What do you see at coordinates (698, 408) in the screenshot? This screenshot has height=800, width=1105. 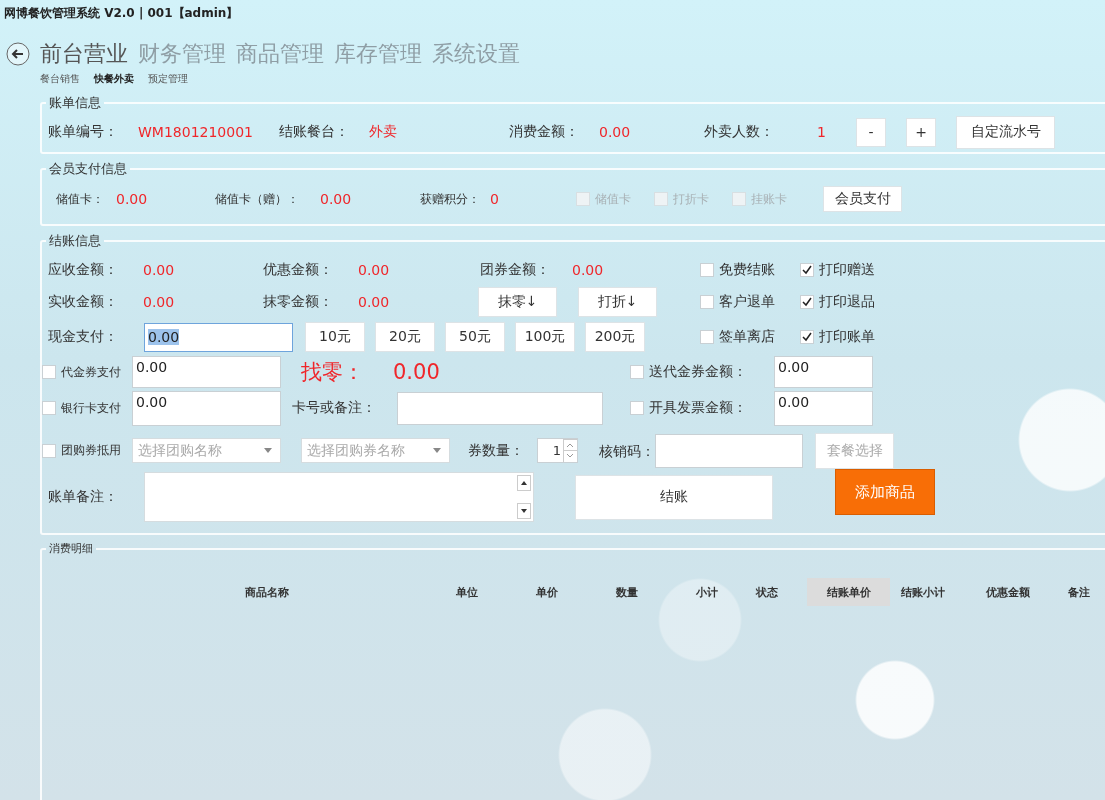 I see `checkbox-label: 开具发票金额：` at bounding box center [698, 408].